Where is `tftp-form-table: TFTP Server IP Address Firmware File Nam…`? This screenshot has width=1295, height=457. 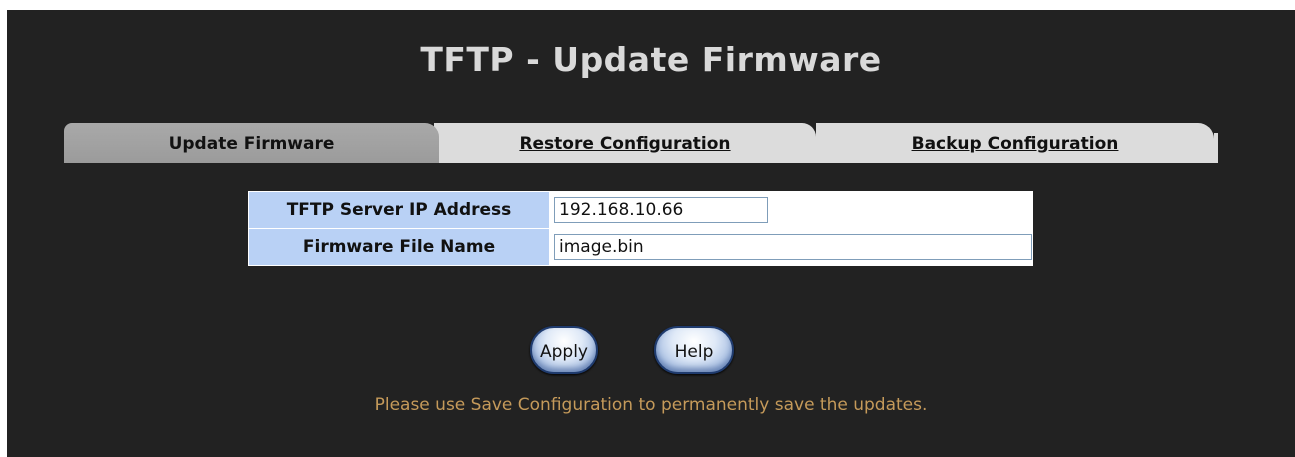
tftp-form-table: TFTP Server IP Address Firmware File Nam… is located at coordinates (640, 228).